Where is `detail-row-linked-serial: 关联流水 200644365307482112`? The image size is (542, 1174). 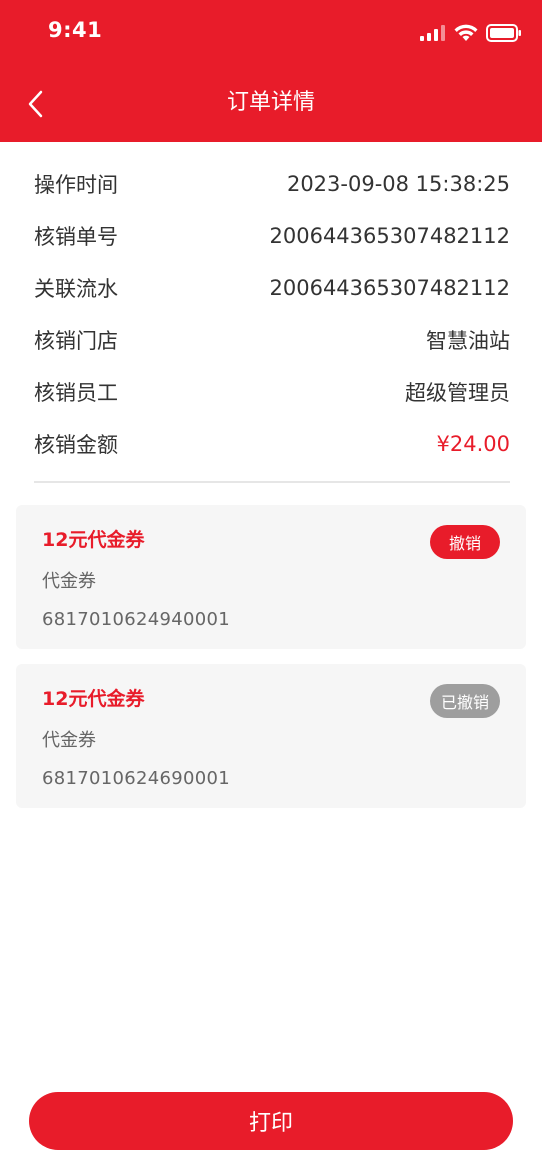
detail-row-linked-serial: 关联流水 200644365307482112 is located at coordinates (272, 288).